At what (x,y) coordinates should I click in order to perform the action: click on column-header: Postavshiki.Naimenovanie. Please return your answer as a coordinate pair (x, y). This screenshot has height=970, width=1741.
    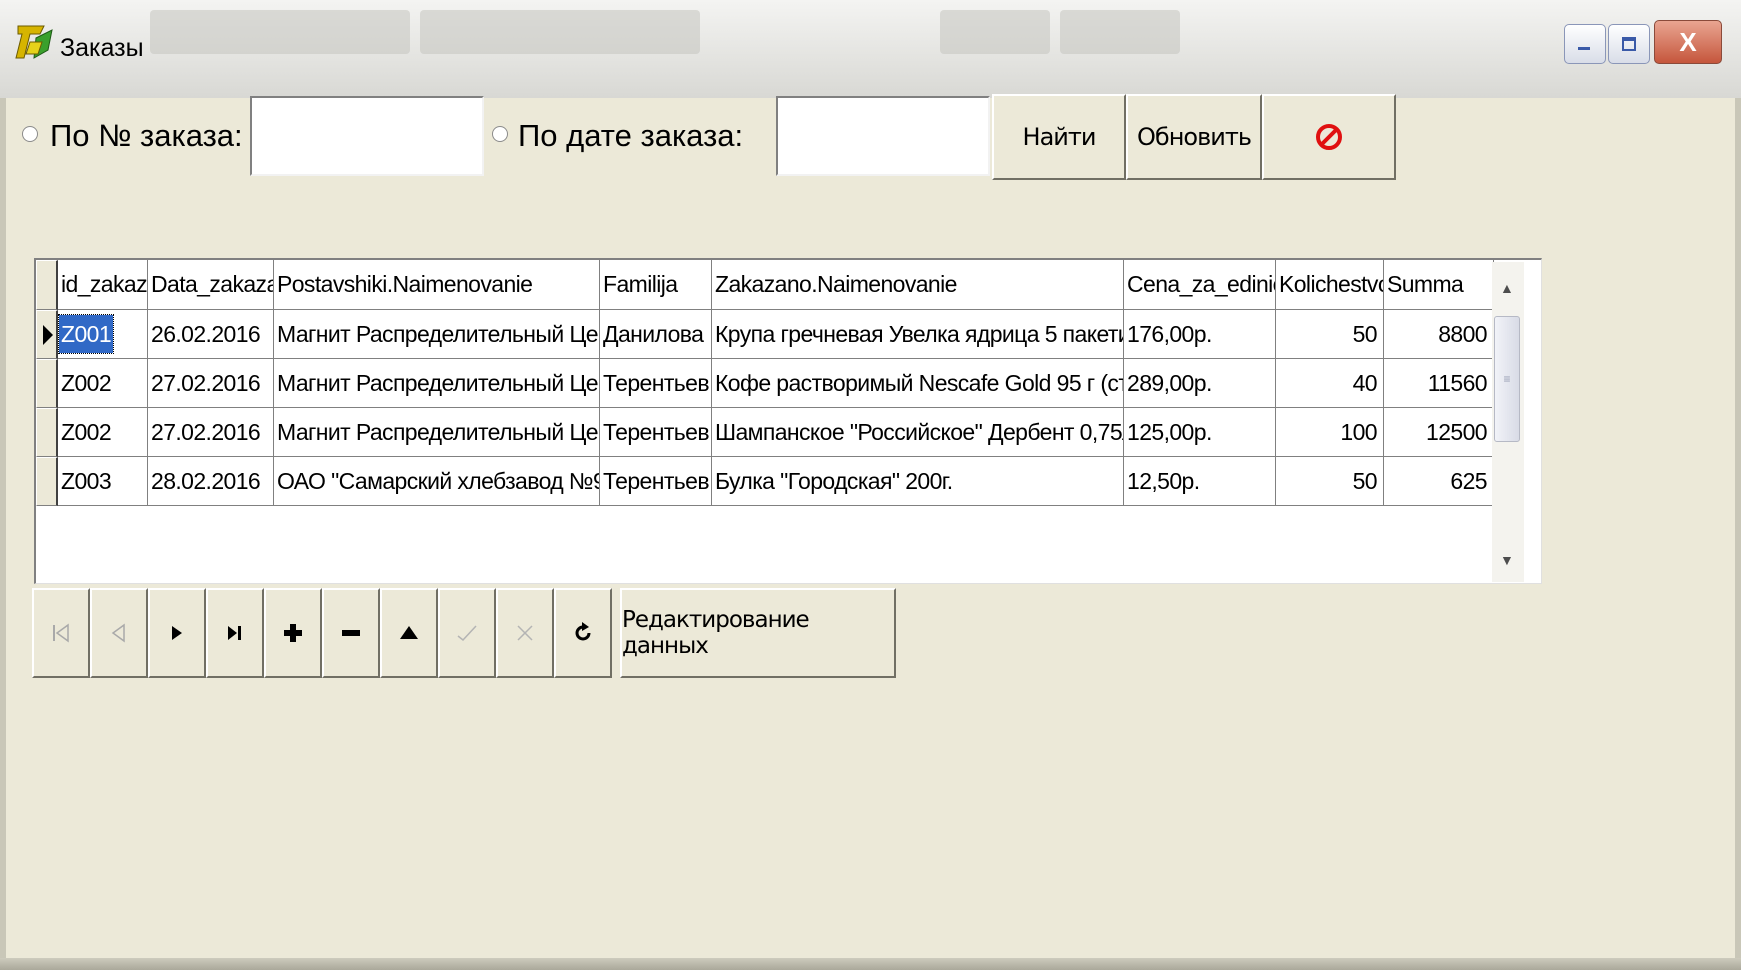
    Looking at the image, I should click on (437, 285).